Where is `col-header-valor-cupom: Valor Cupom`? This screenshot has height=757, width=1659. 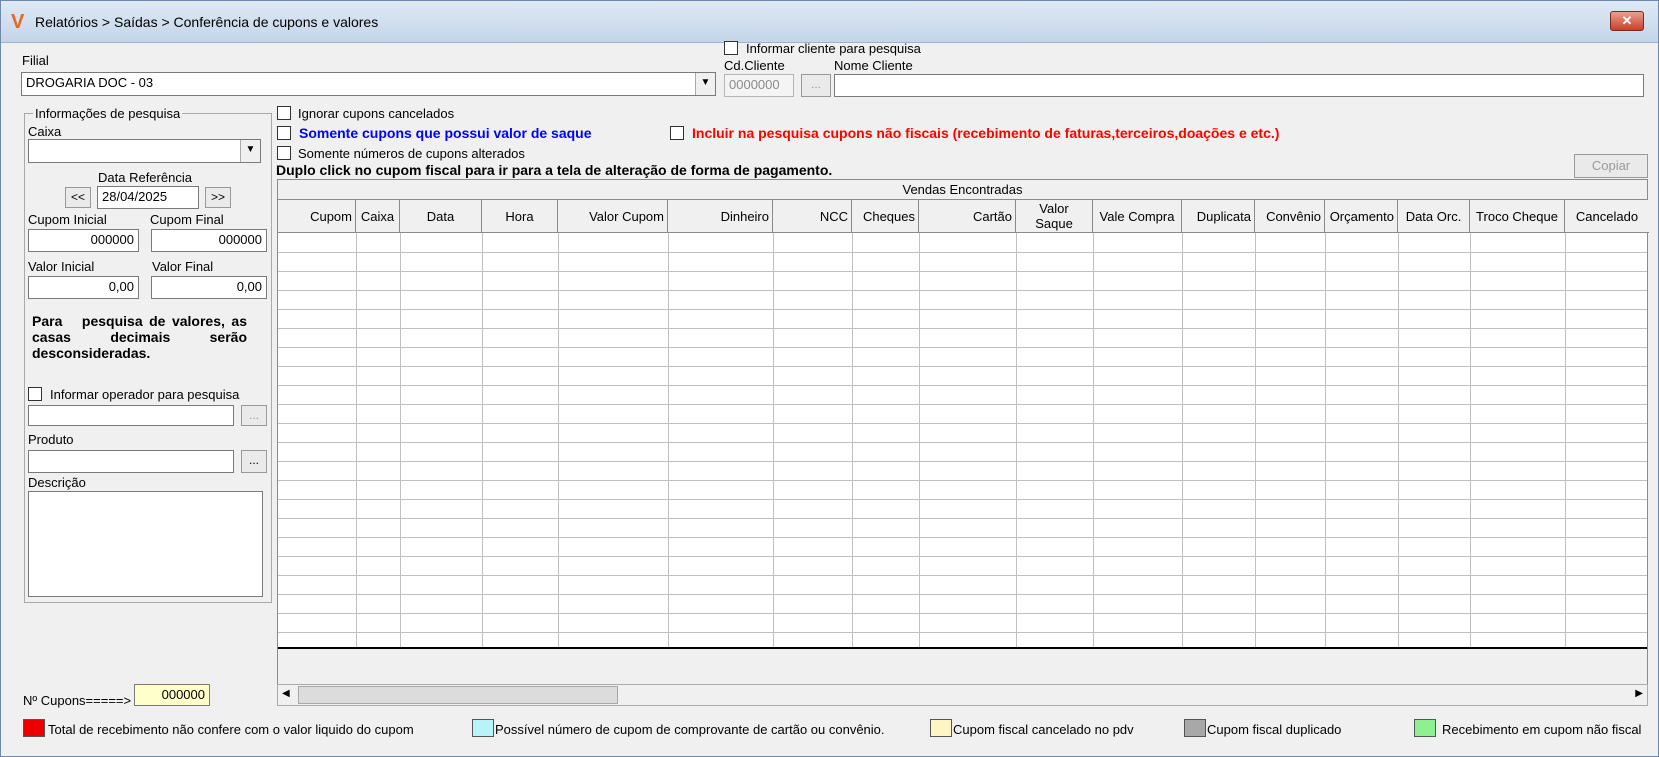 col-header-valor-cupom: Valor Cupom is located at coordinates (613, 216).